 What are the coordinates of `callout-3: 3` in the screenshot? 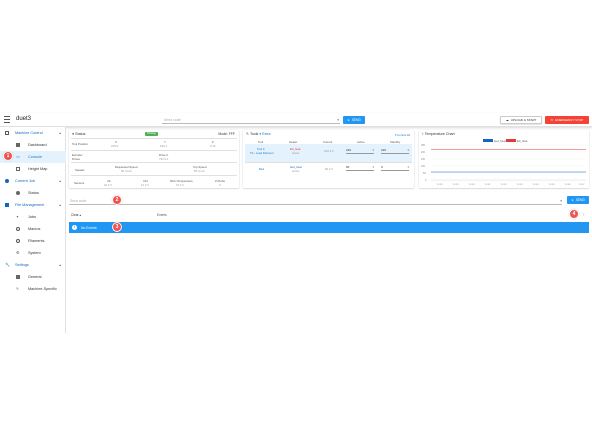 It's located at (117, 227).